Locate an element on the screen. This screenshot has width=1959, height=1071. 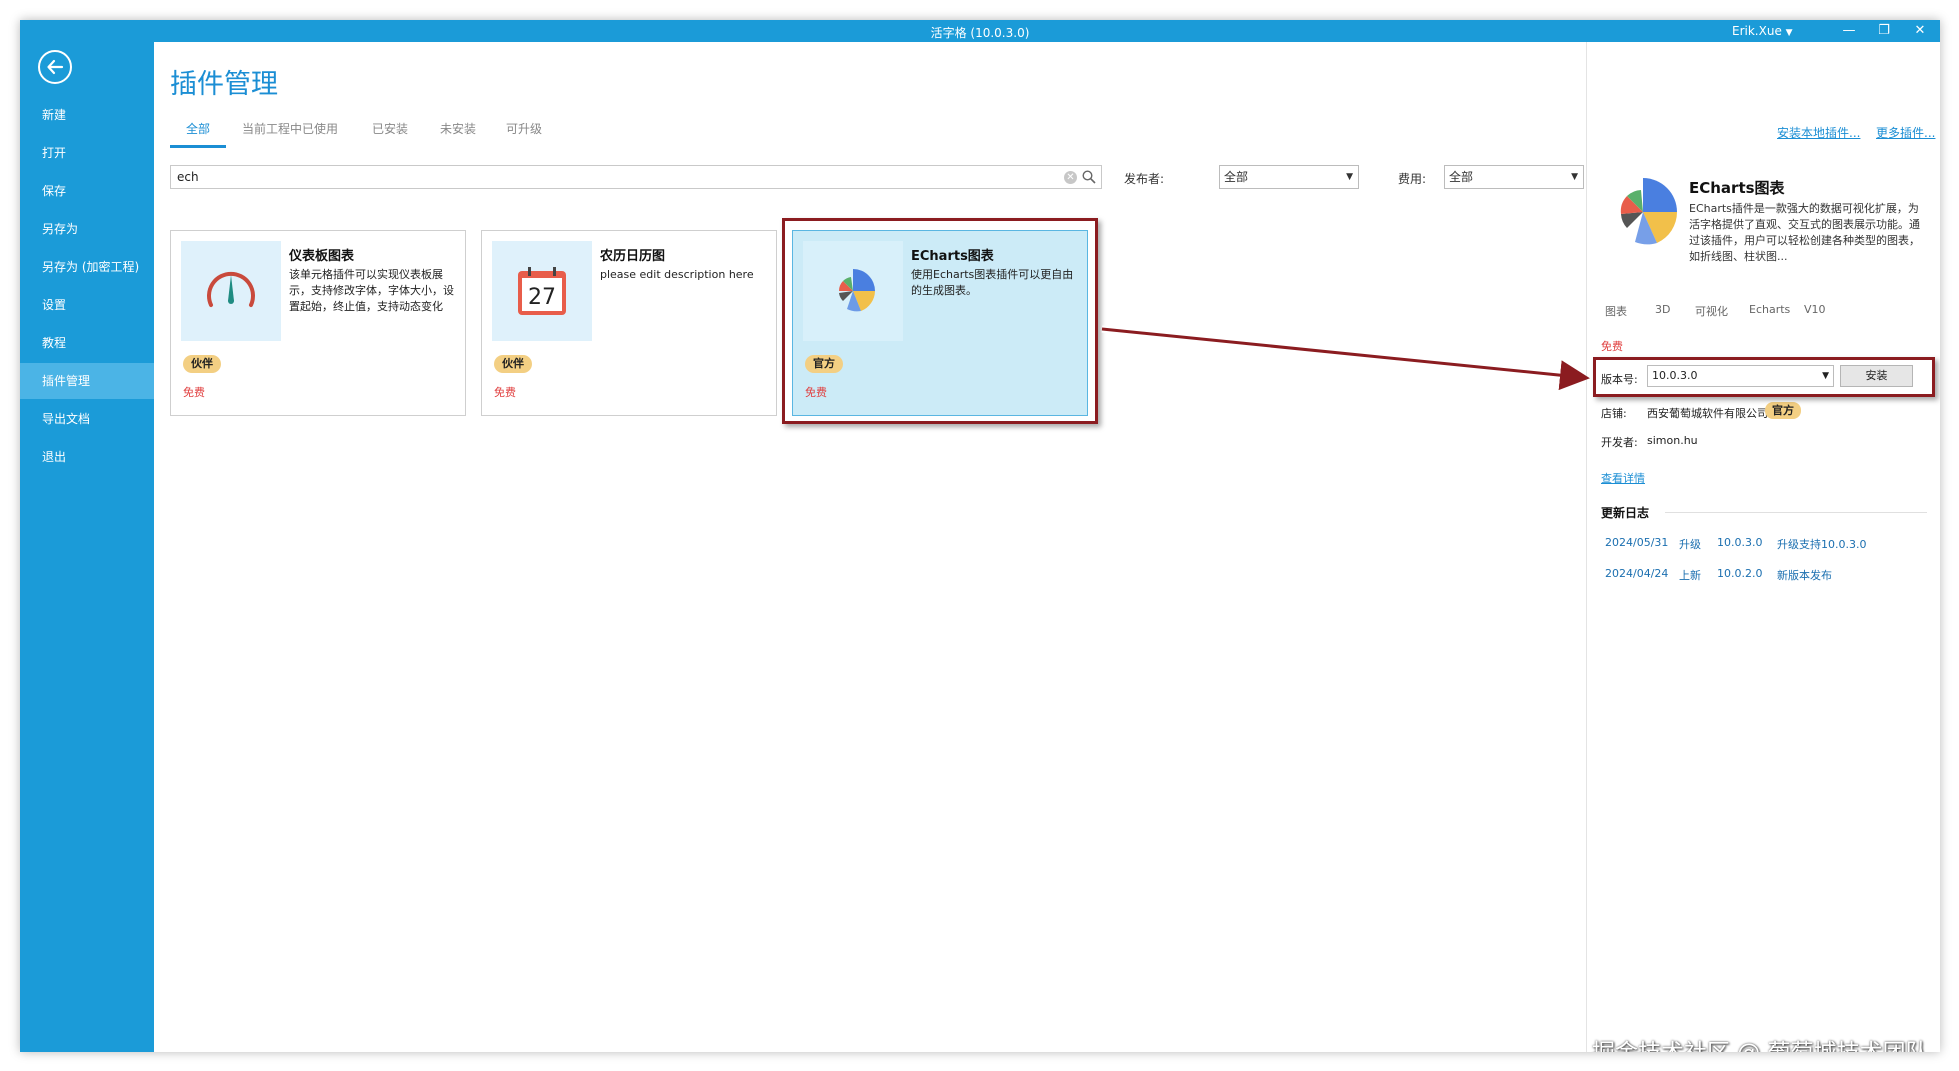
annotation-arrow is located at coordinates (1345, 358).